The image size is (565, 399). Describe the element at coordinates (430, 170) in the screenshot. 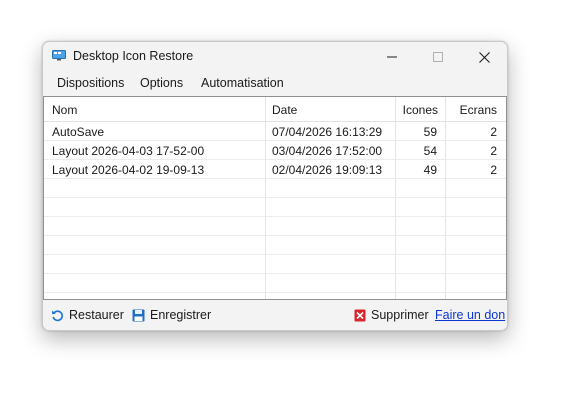

I see `cell-icones: 49` at that location.